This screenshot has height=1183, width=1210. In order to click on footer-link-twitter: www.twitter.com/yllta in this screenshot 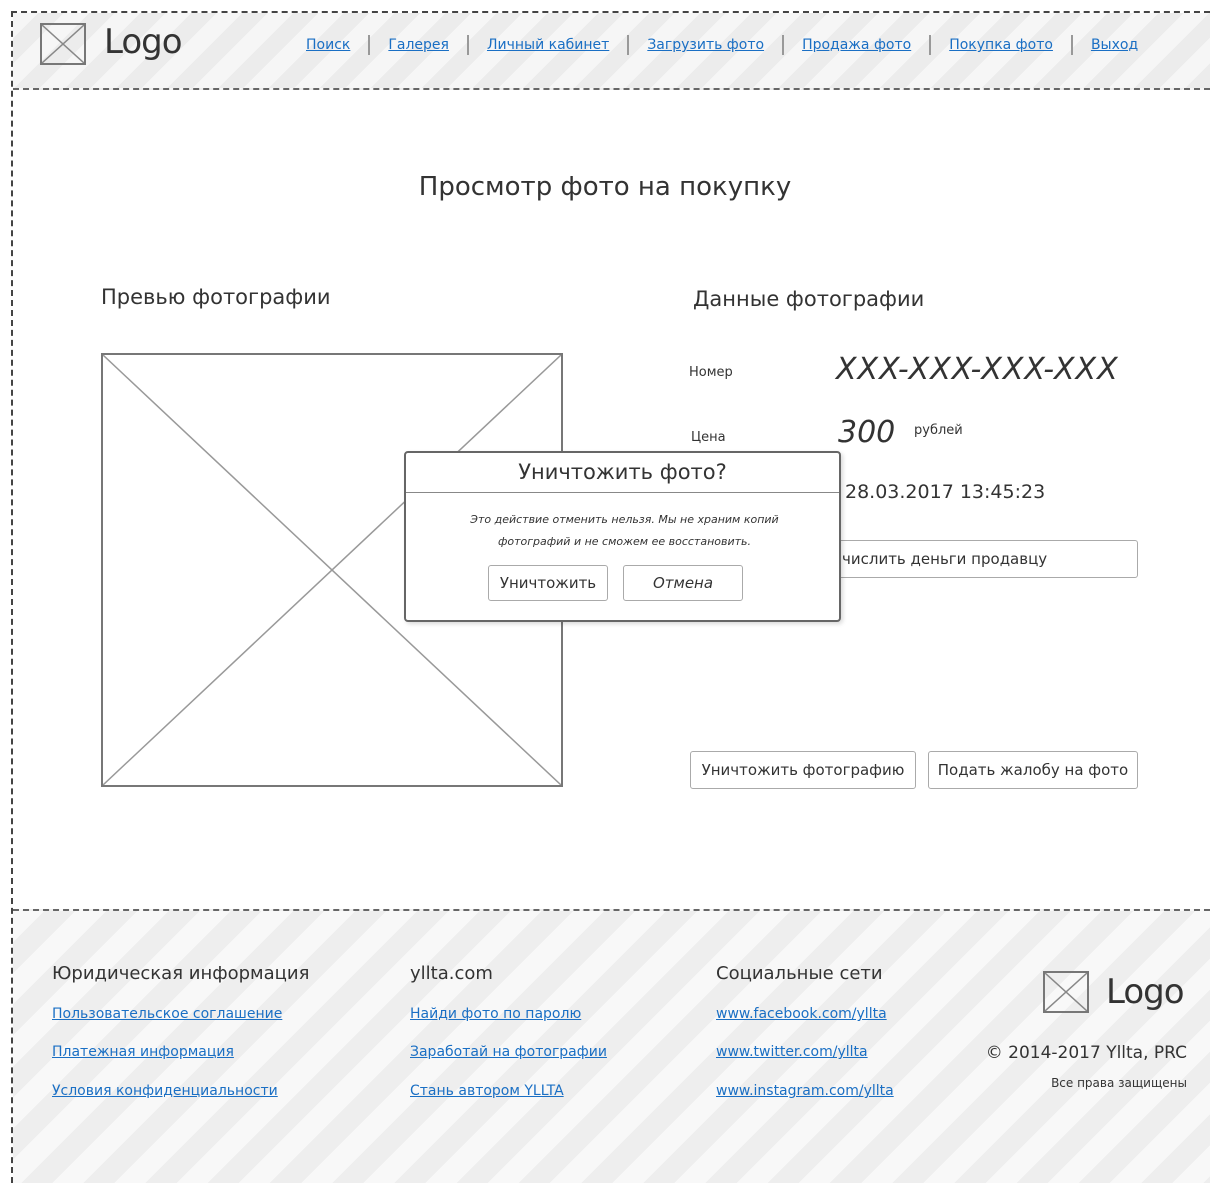, I will do `click(792, 1052)`.